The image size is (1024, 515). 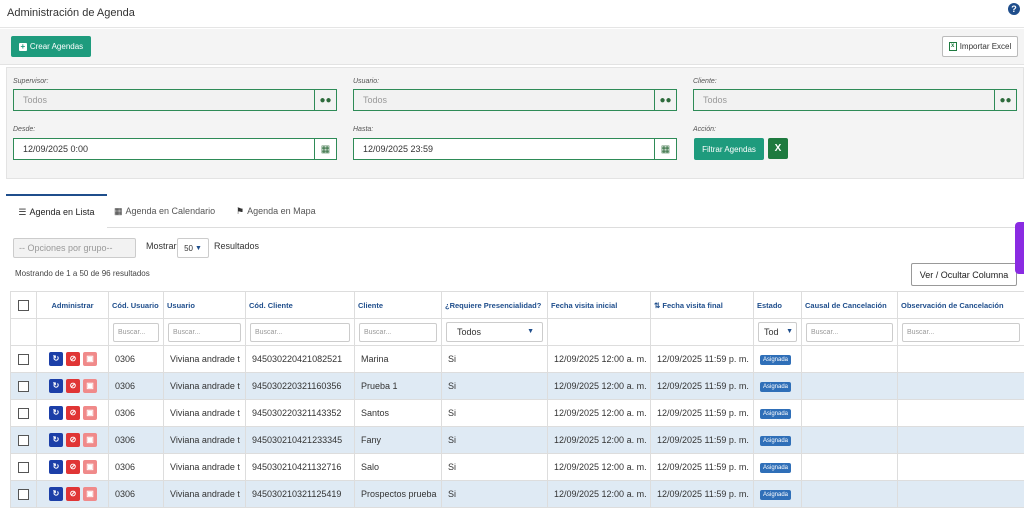 What do you see at coordinates (56, 46) in the screenshot?
I see `crear-agendas-label: Crear Agendas` at bounding box center [56, 46].